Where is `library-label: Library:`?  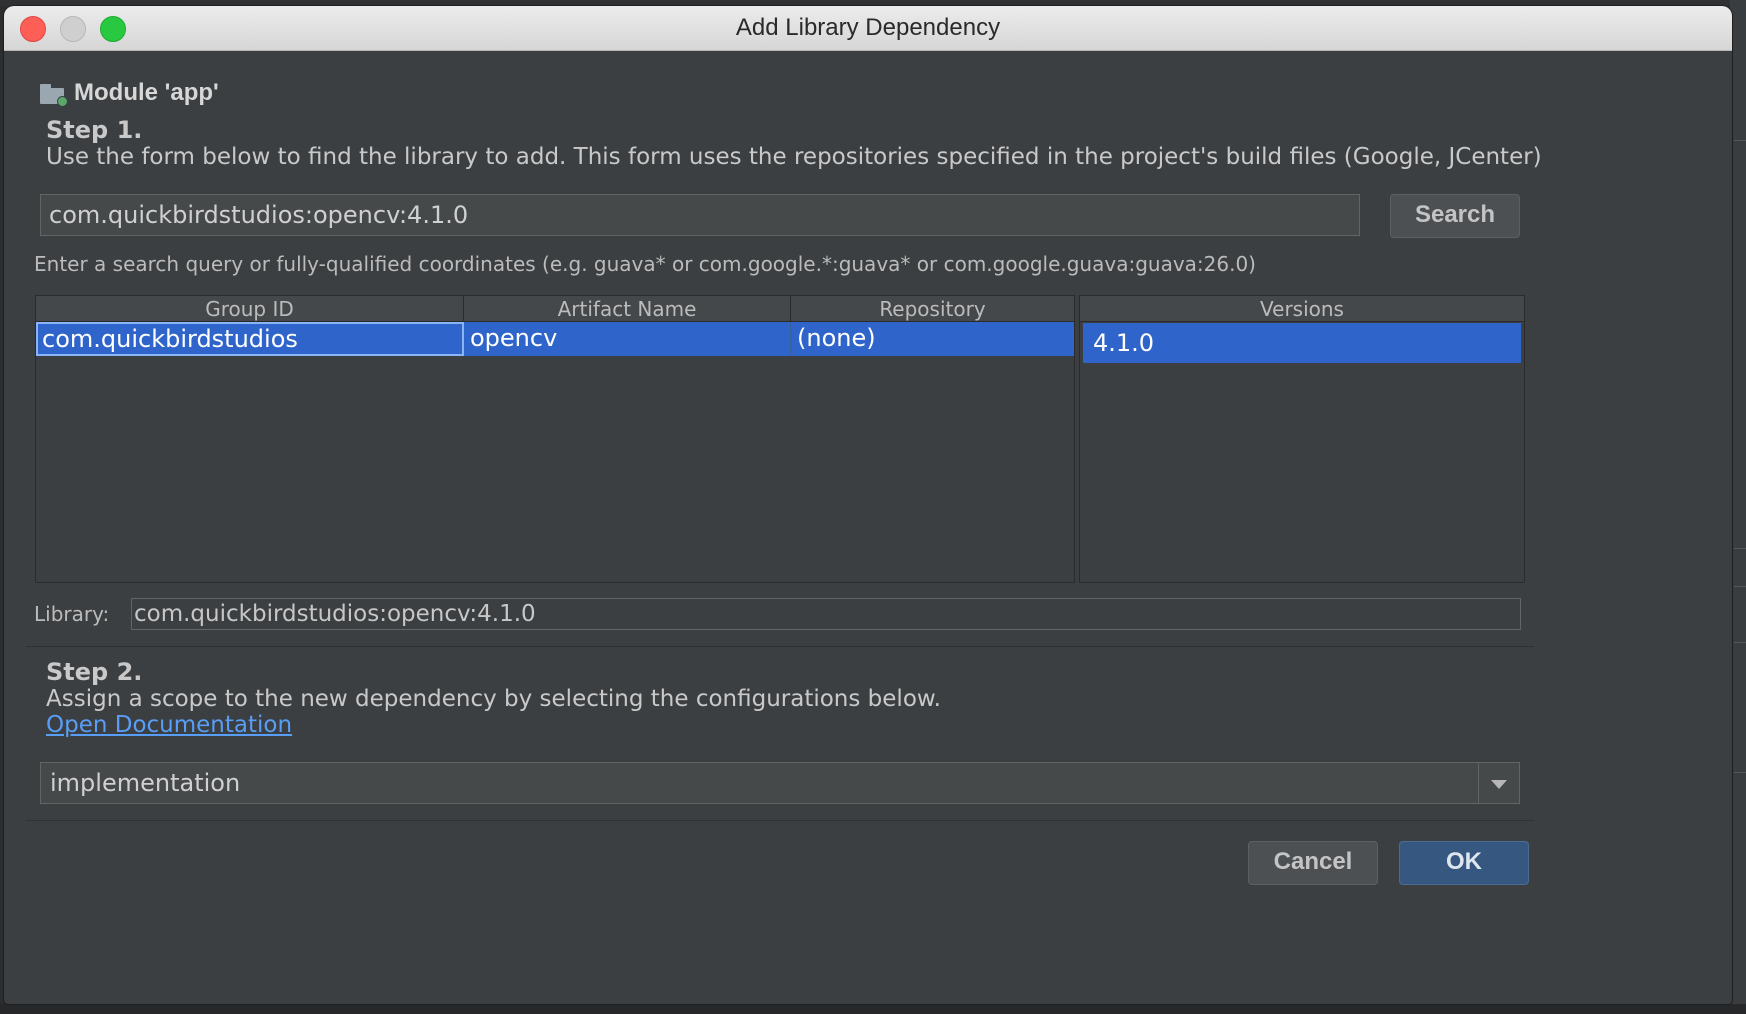 library-label: Library: is located at coordinates (72, 614).